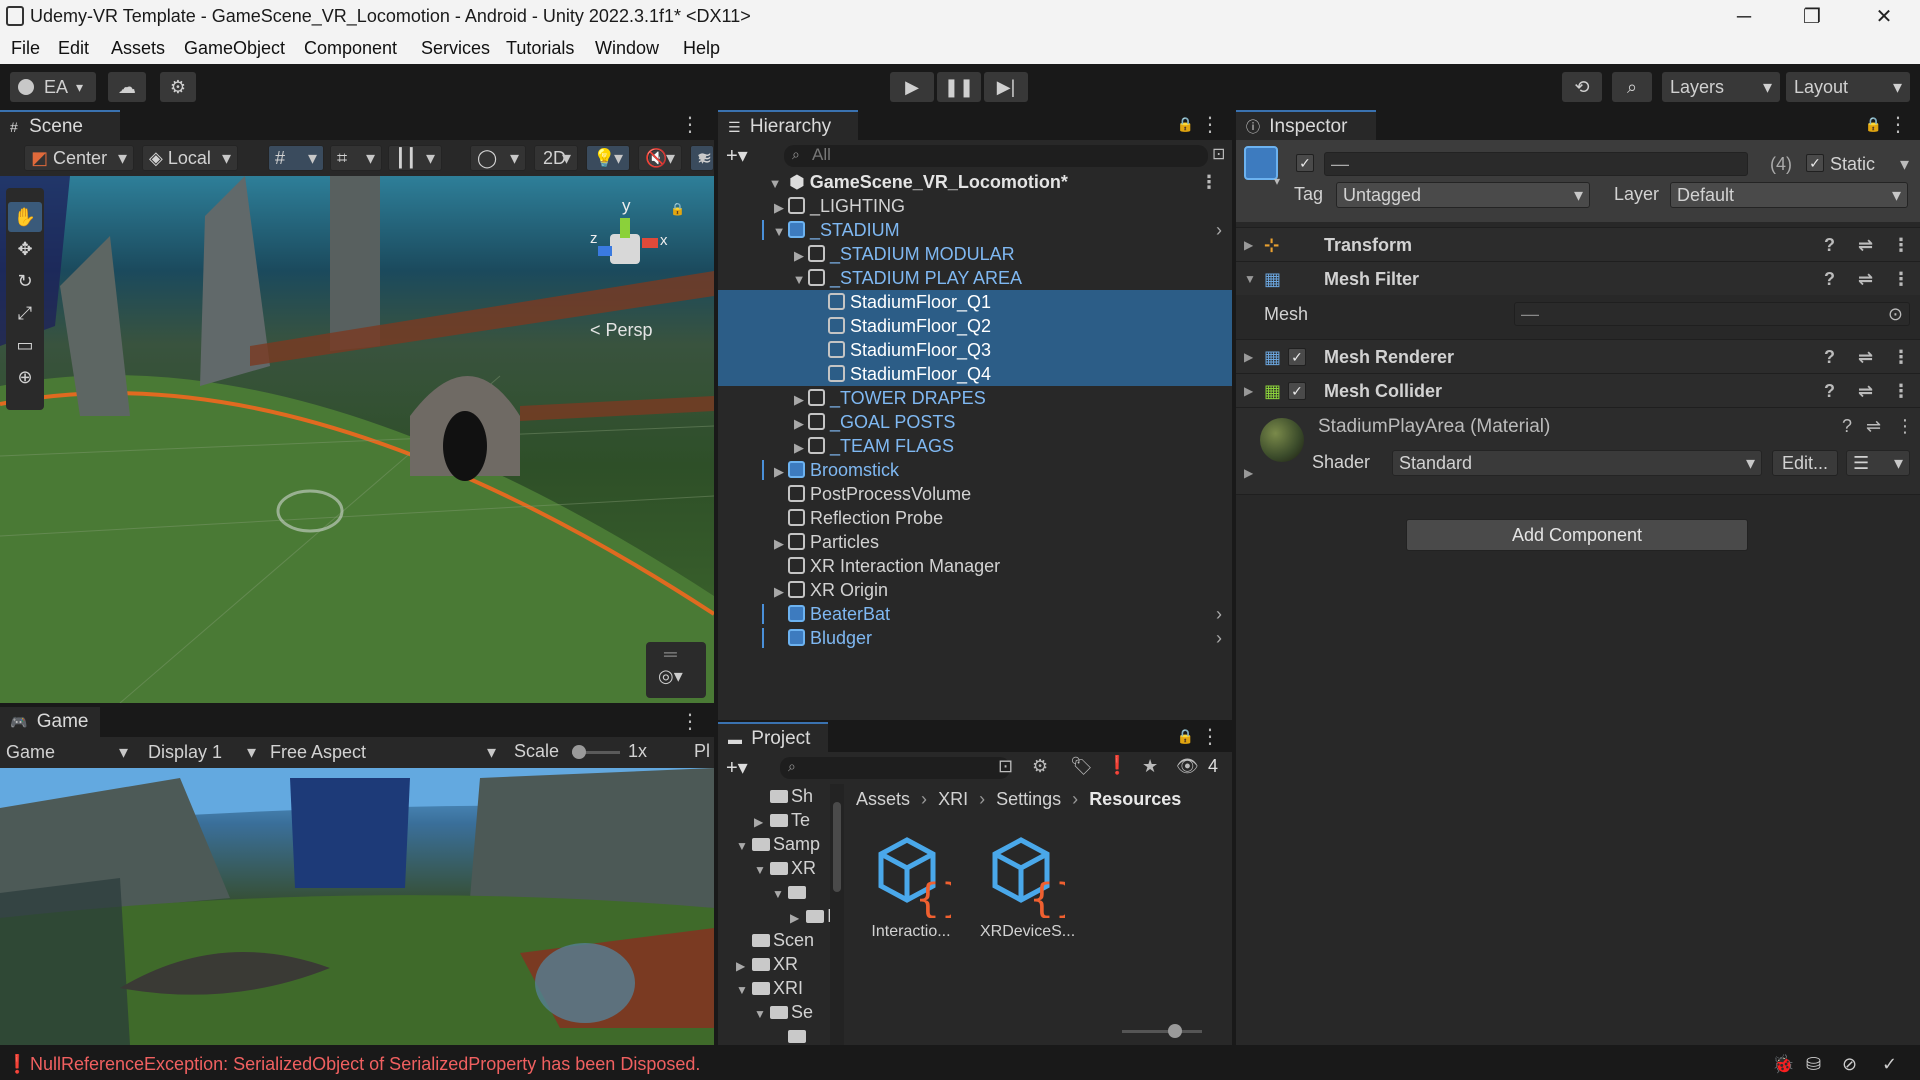  Describe the element at coordinates (737, 155) in the screenshot. I see `create-button: +▾` at that location.